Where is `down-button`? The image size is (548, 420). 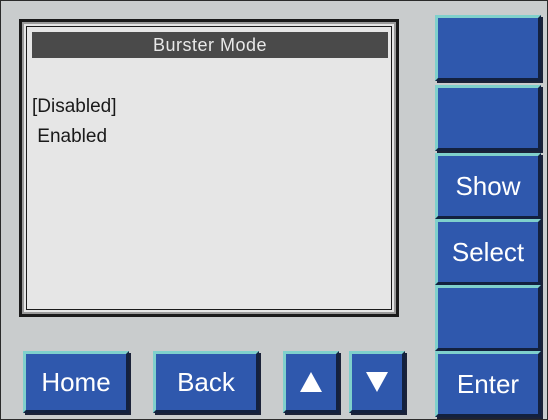
down-button is located at coordinates (377, 382).